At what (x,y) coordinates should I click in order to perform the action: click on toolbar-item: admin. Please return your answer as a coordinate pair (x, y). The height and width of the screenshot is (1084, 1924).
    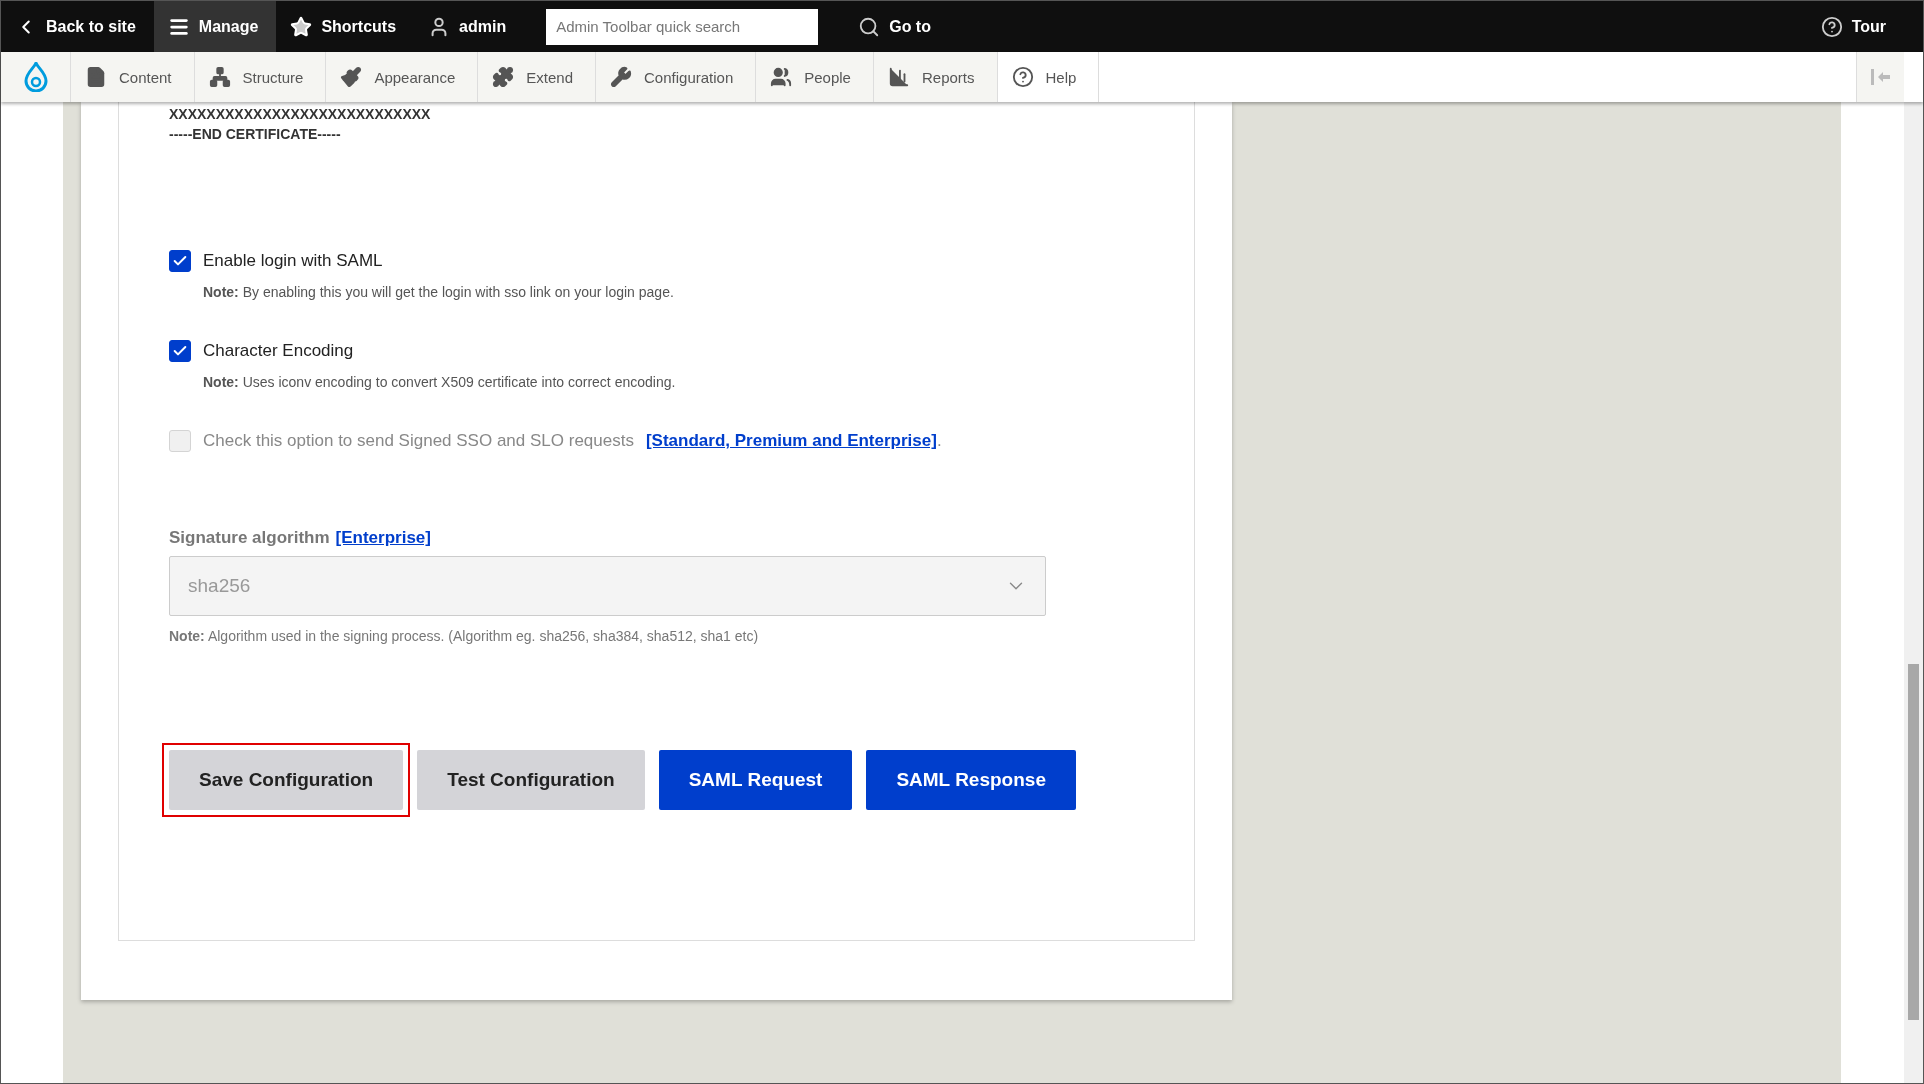
    Looking at the image, I should click on (469, 26).